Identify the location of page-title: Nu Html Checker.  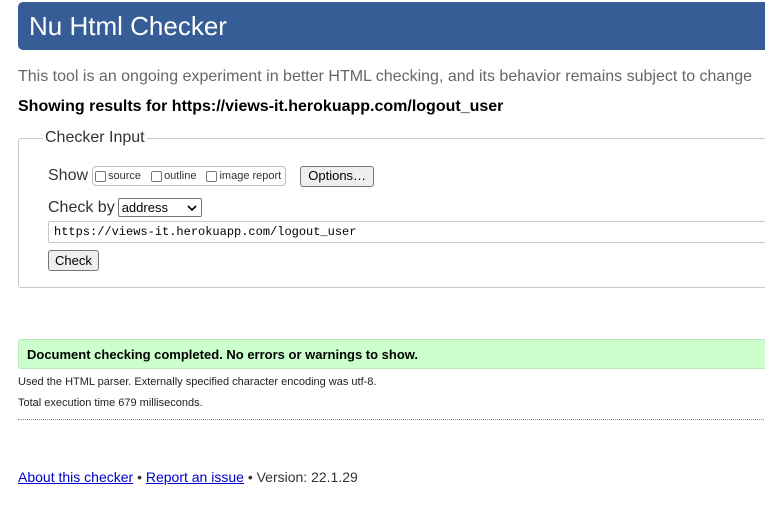
(128, 26).